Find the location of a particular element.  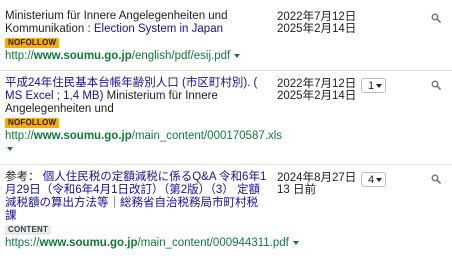

url-path: /english/pdf/esij.pdf is located at coordinates (181, 56).